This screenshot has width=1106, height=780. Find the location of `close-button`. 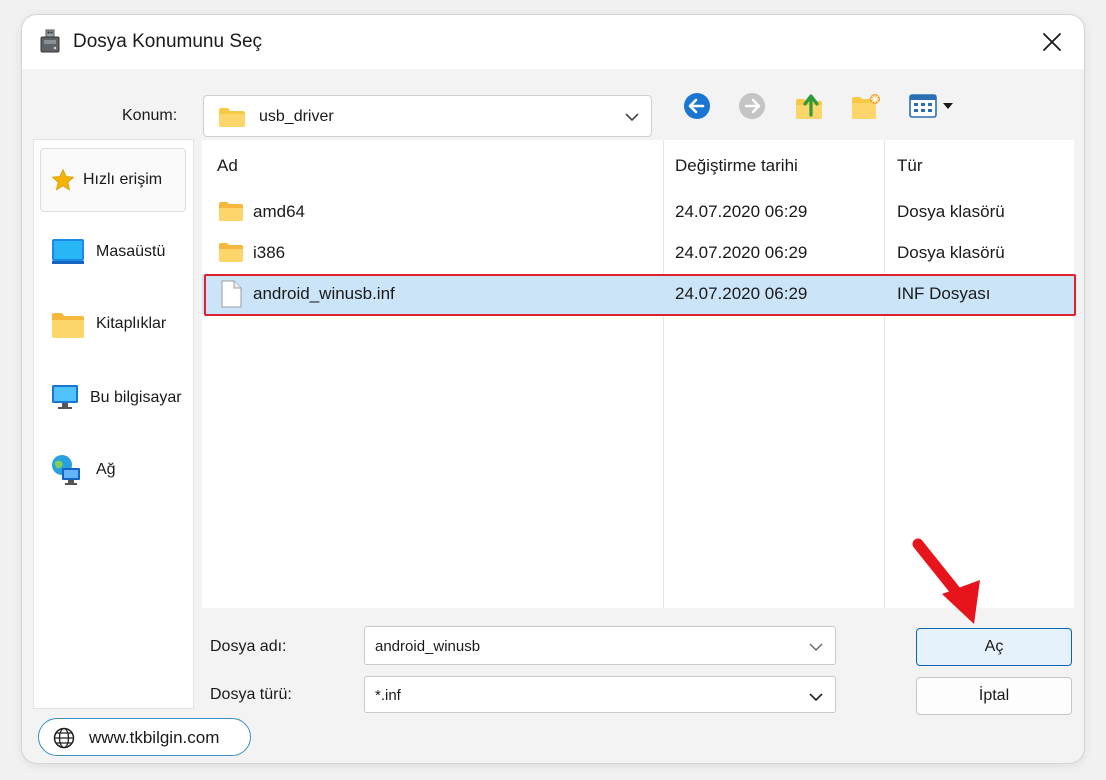

close-button is located at coordinates (1052, 42).